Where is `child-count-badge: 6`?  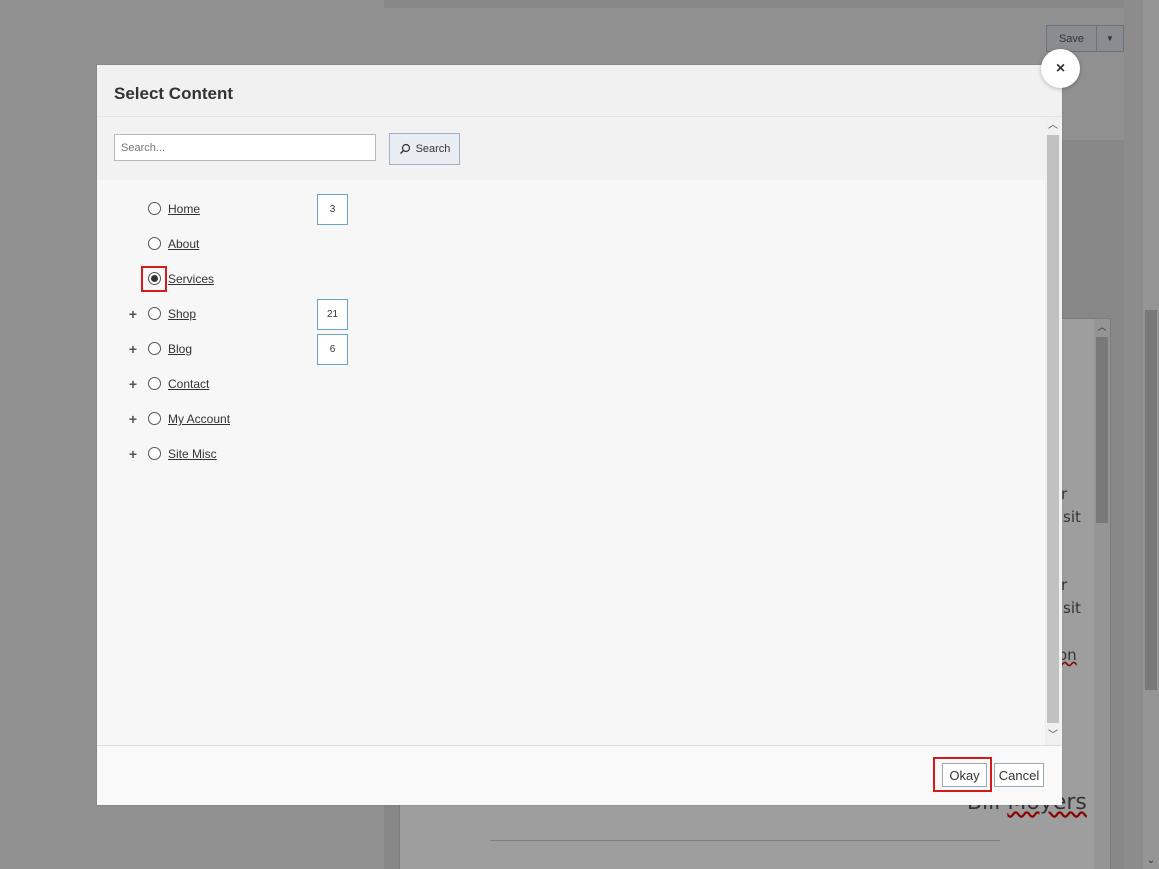
child-count-badge: 6 is located at coordinates (332, 349).